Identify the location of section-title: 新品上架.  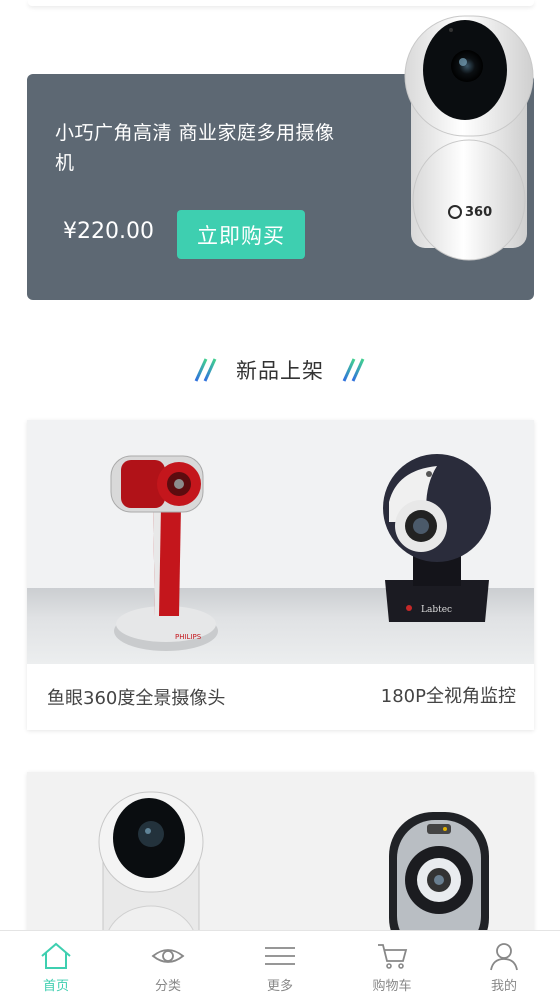
(280, 371).